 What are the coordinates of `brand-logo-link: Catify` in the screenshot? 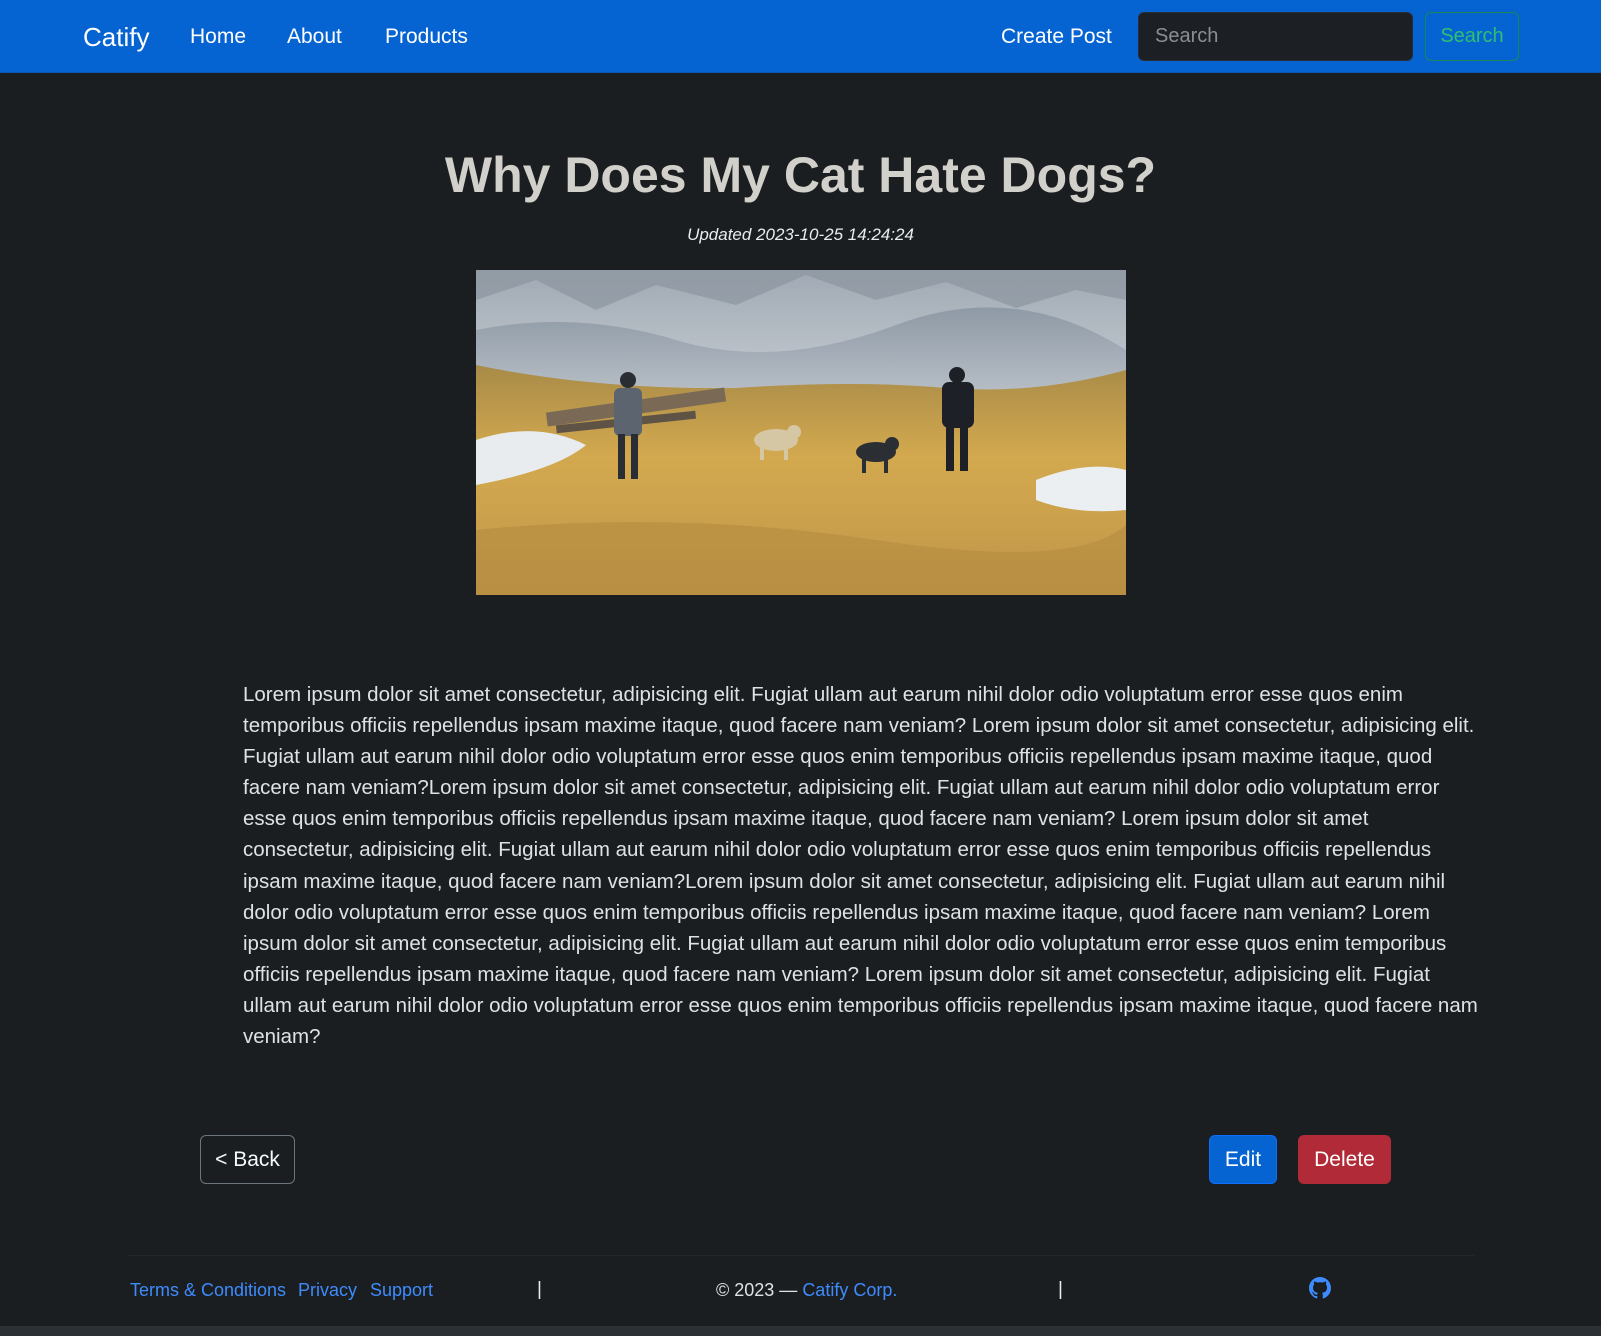 It's located at (116, 37).